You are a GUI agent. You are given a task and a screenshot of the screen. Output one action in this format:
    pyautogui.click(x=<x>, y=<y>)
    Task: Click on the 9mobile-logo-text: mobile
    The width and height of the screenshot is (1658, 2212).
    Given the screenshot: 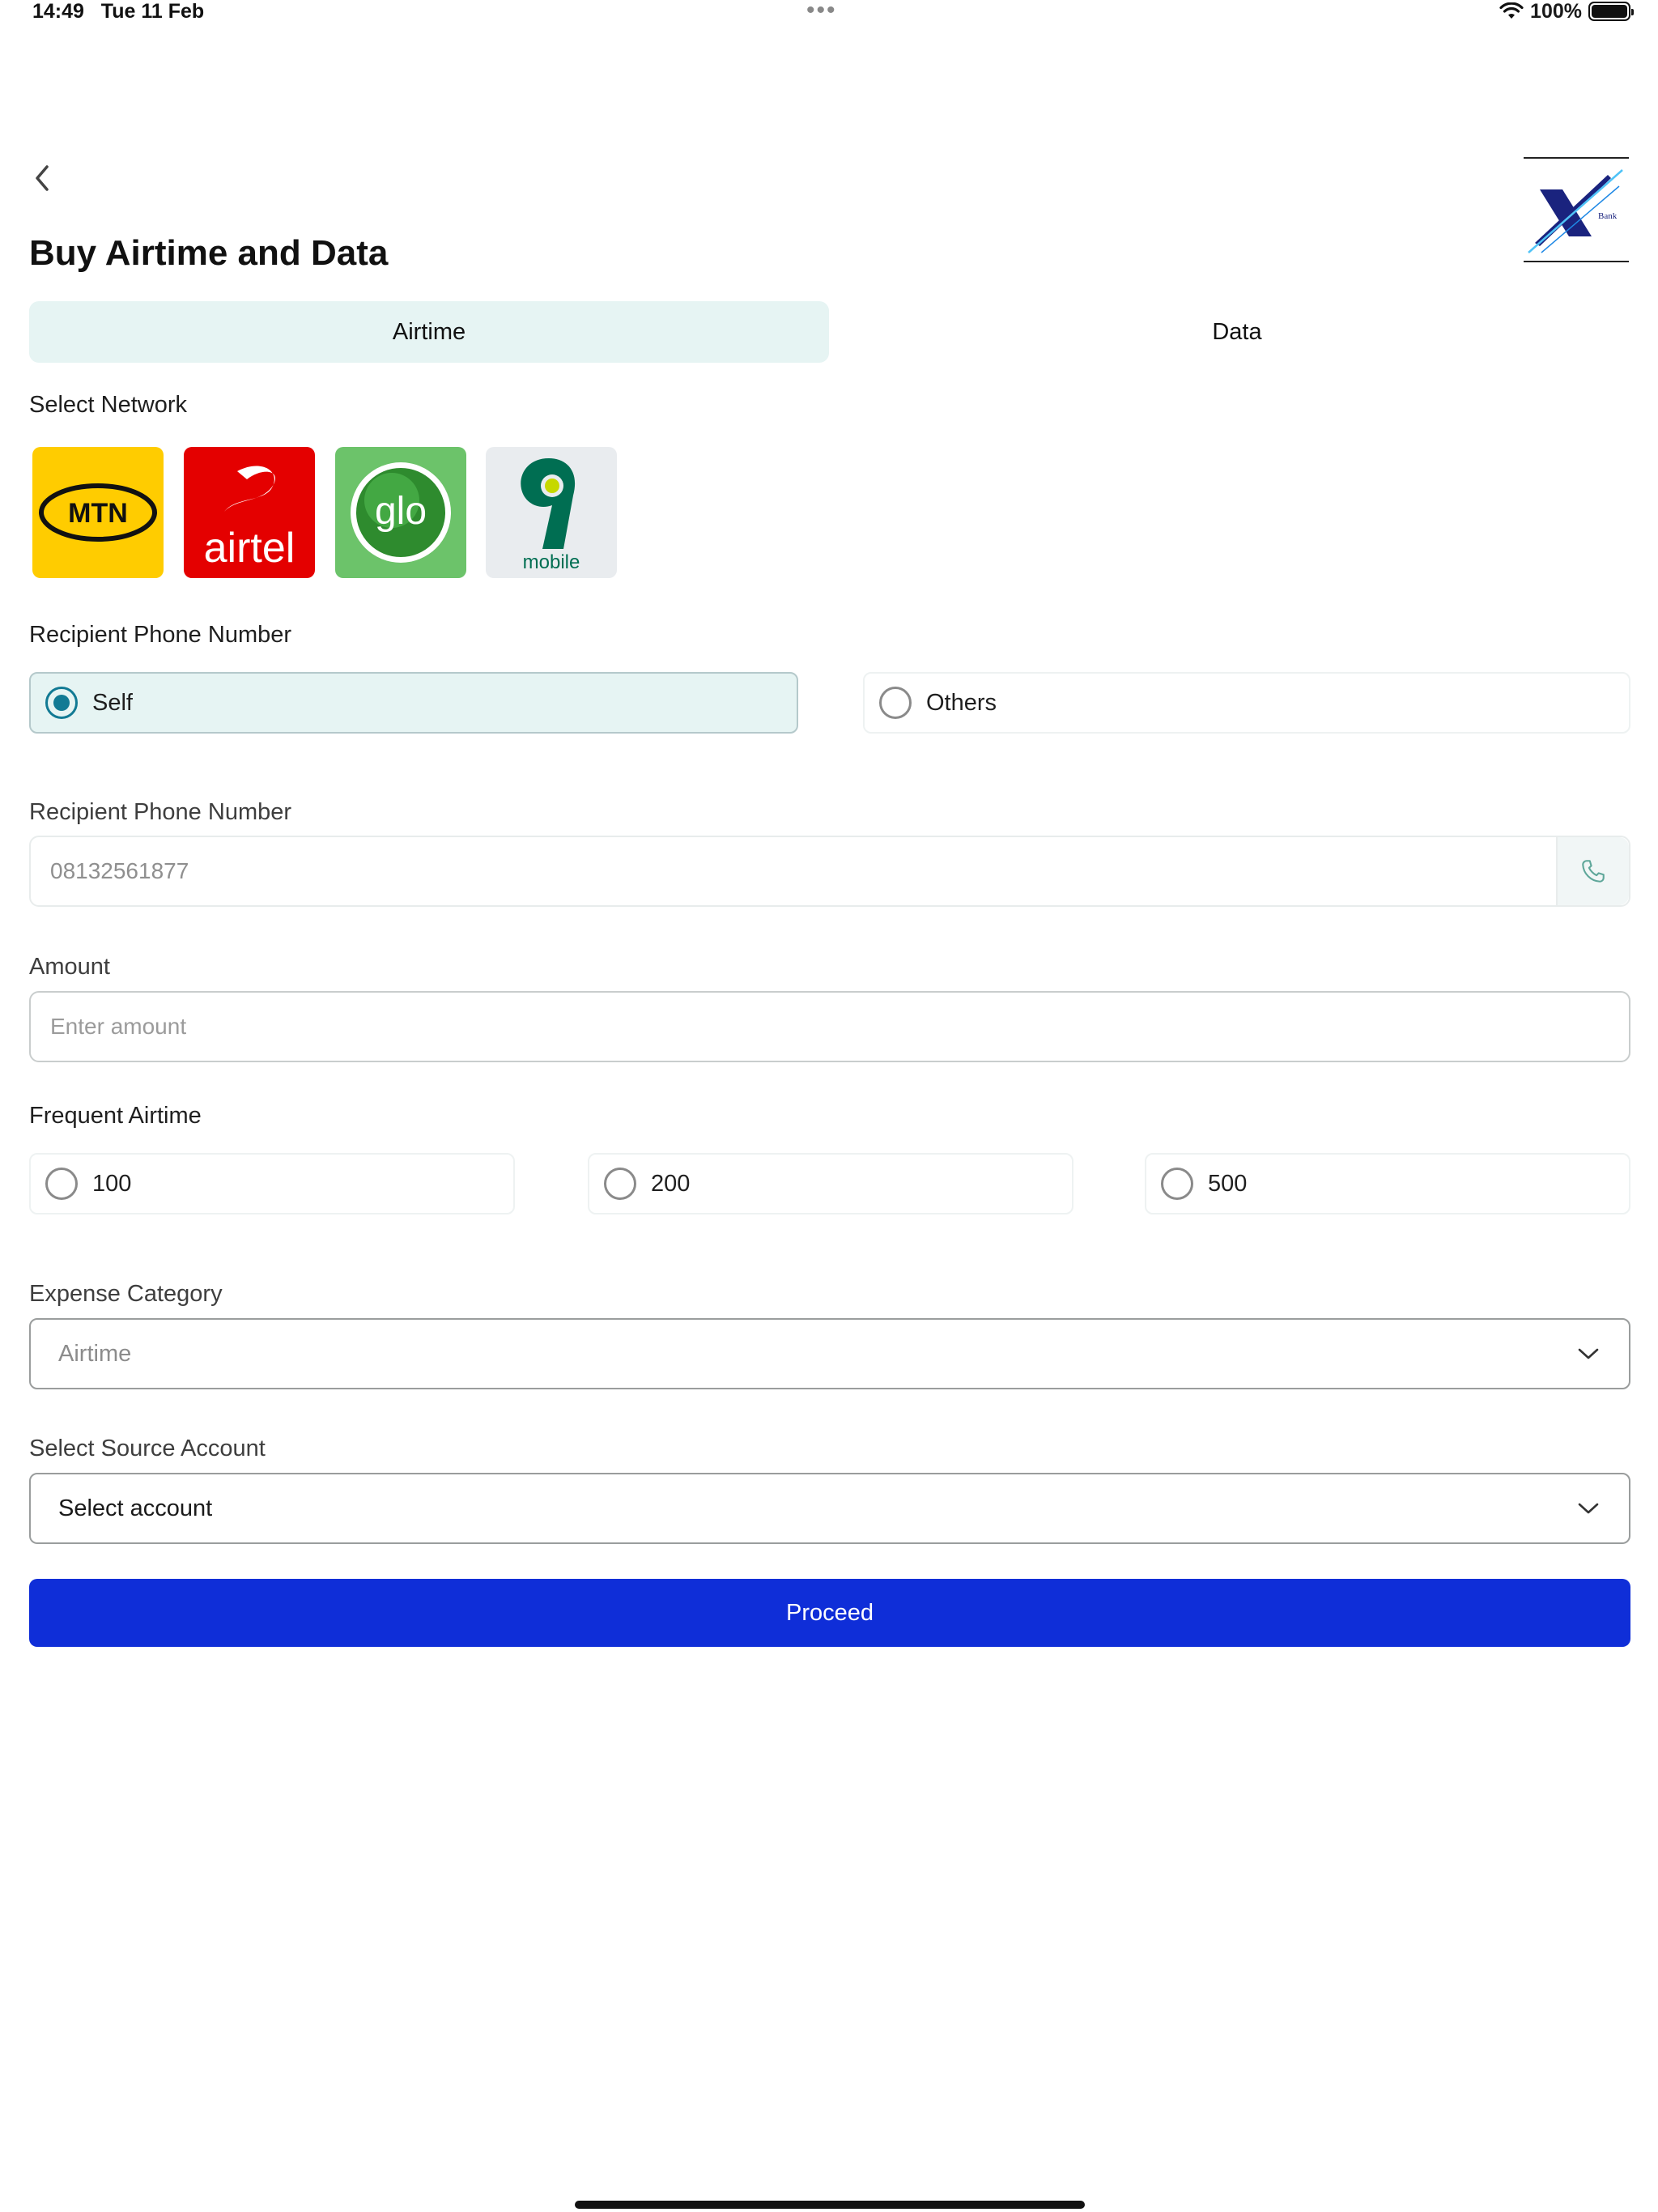 What is the action you would take?
    pyautogui.click(x=551, y=562)
    